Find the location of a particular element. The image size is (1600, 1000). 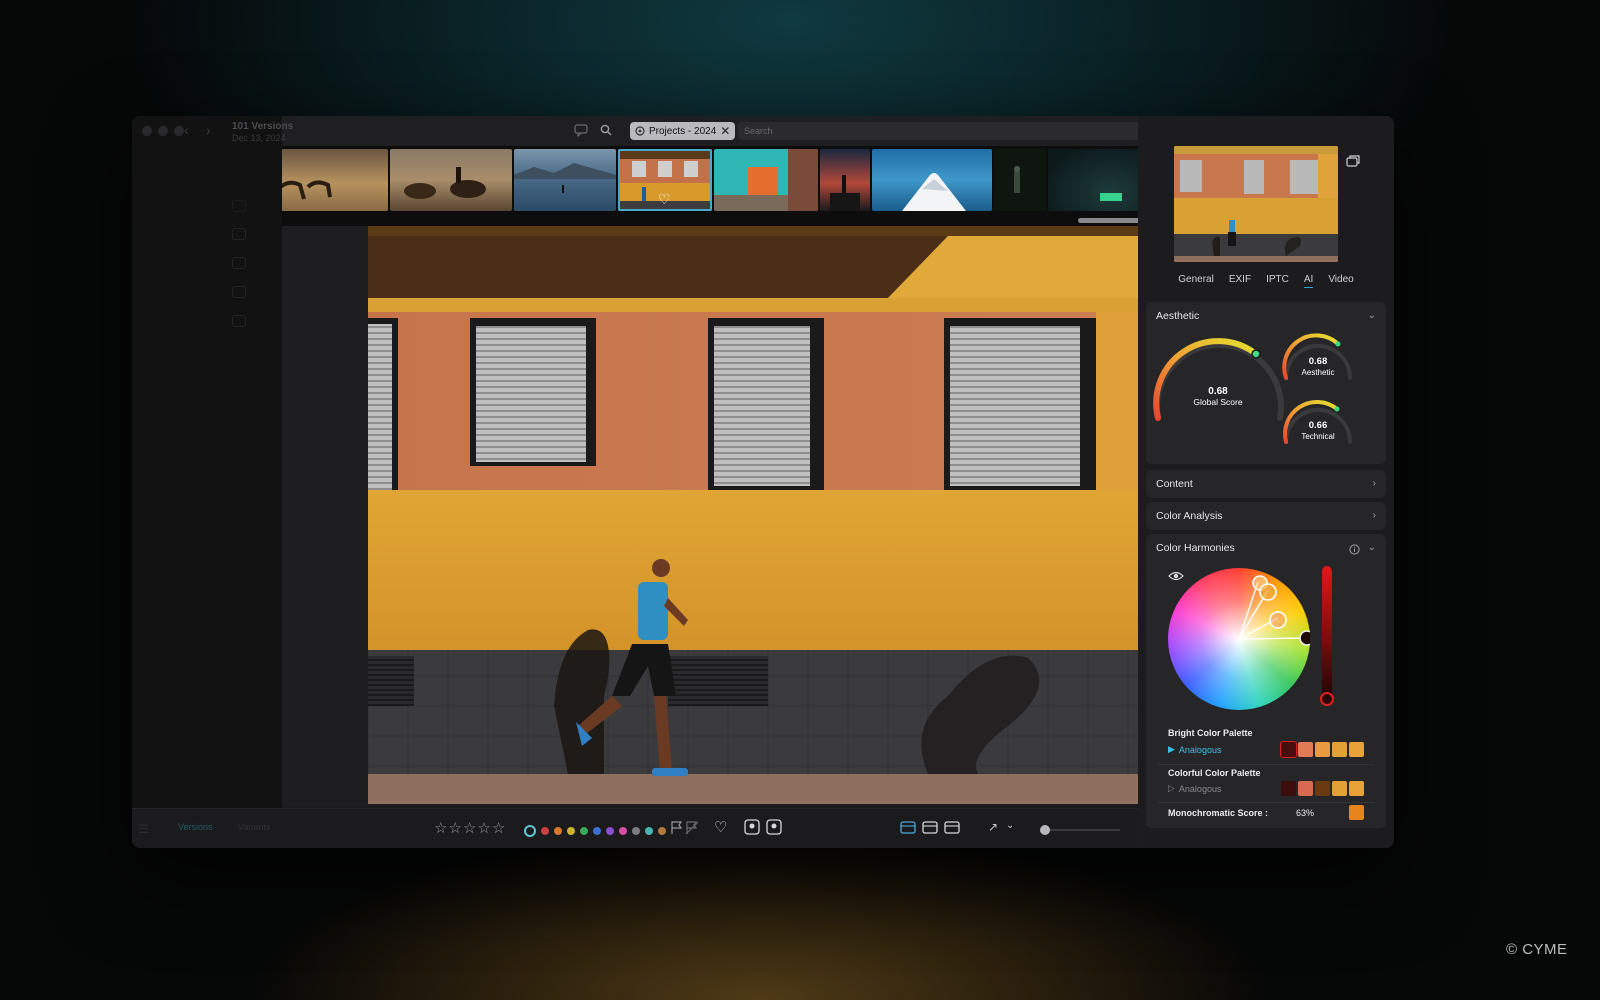

inspector-preview is located at coordinates (1256, 204).